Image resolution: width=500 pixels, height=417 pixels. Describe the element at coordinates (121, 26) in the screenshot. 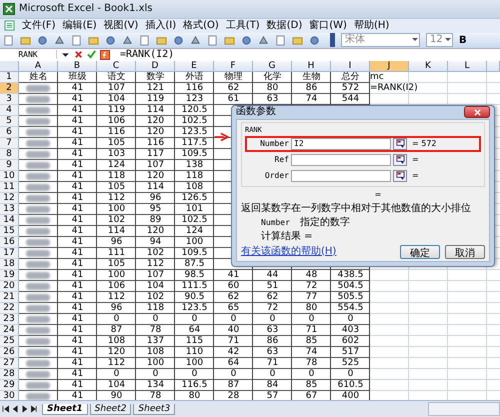

I see `menu-item: 视图(V)` at that location.